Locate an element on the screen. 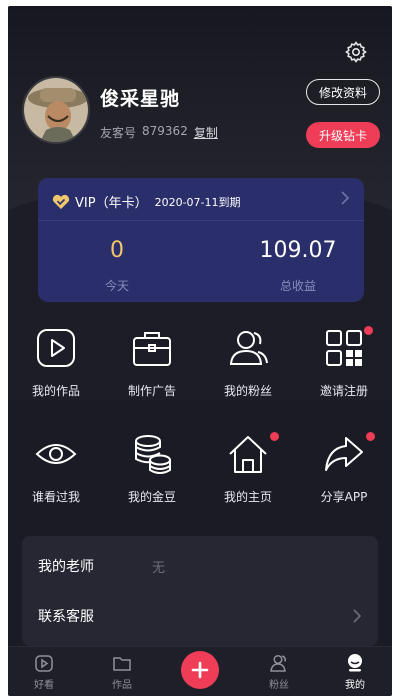 The height and width of the screenshot is (700, 400). menu-my-works: 我的作品 is located at coordinates (56, 371).